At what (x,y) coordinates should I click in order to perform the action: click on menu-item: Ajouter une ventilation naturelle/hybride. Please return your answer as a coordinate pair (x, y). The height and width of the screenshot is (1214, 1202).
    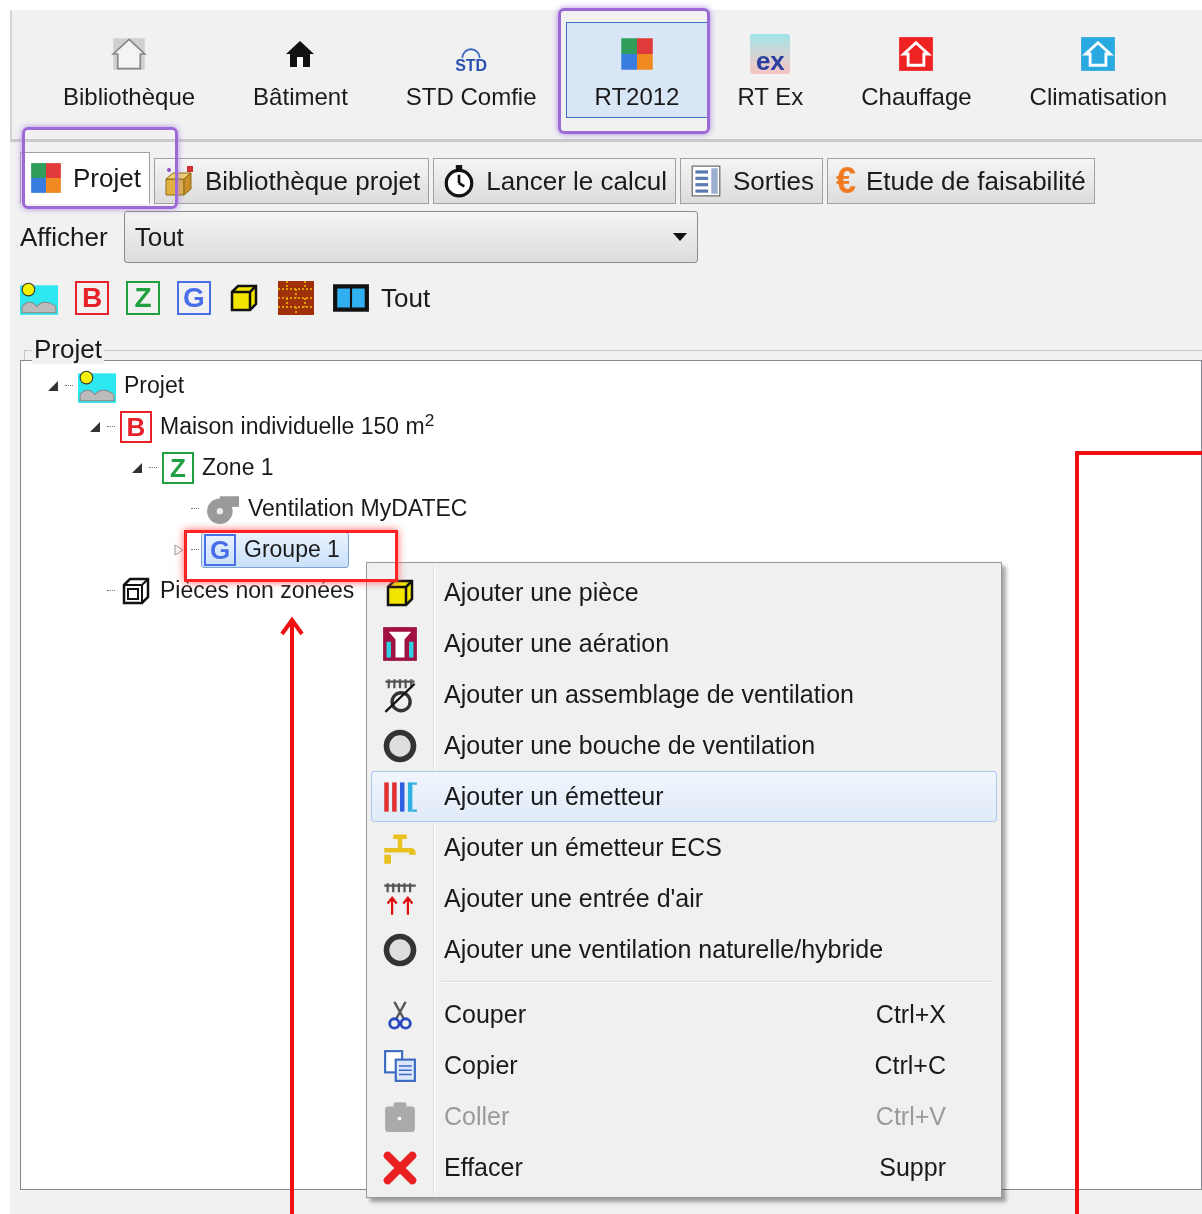
    Looking at the image, I should click on (684, 949).